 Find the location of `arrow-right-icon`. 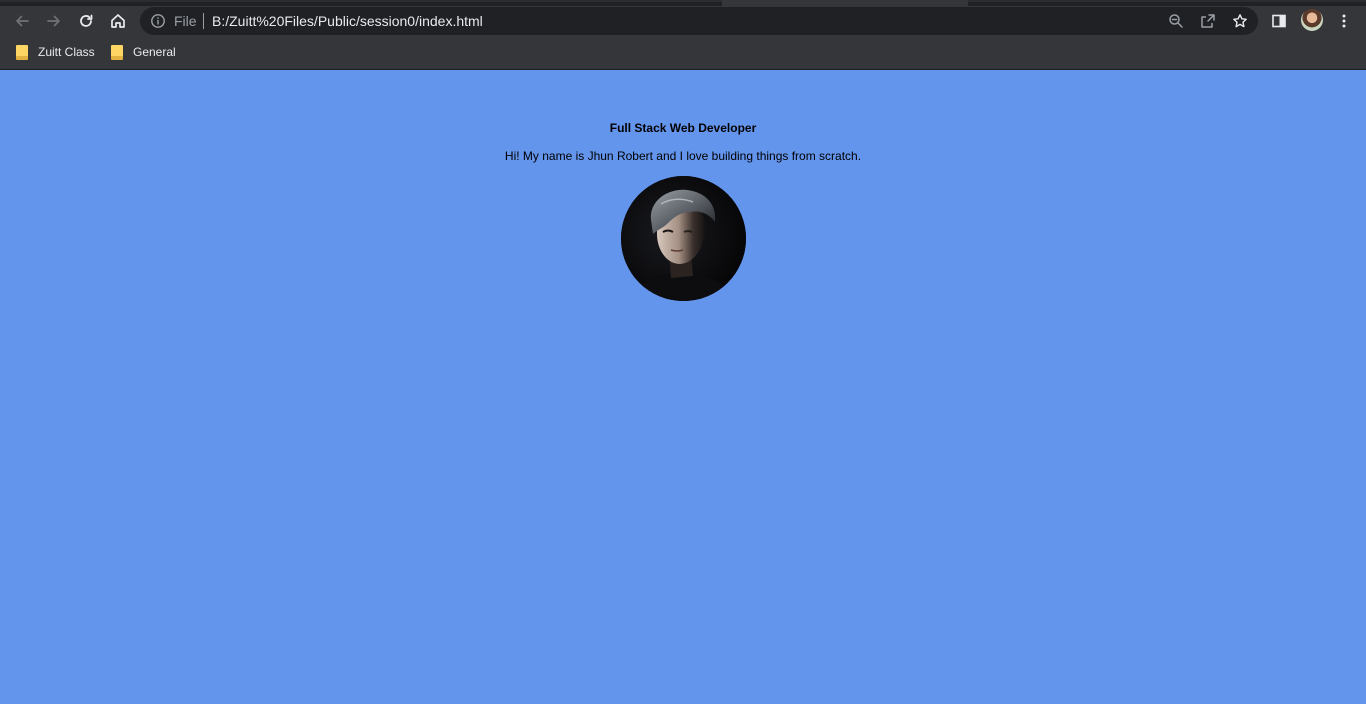

arrow-right-icon is located at coordinates (53, 21).